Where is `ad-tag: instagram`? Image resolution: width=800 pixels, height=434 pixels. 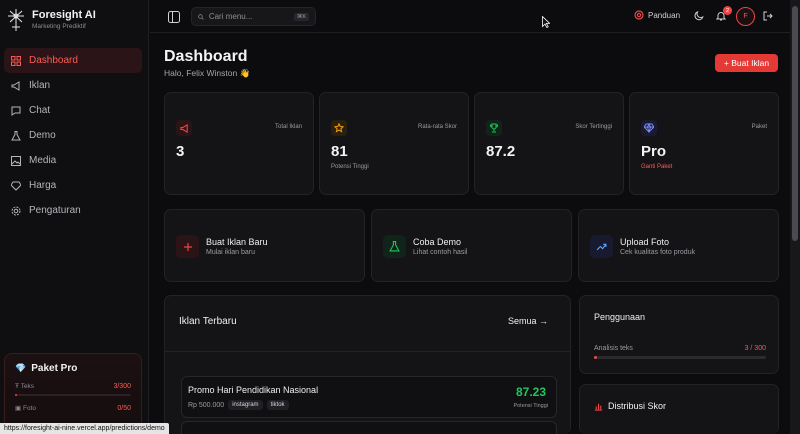 ad-tag: instagram is located at coordinates (245, 405).